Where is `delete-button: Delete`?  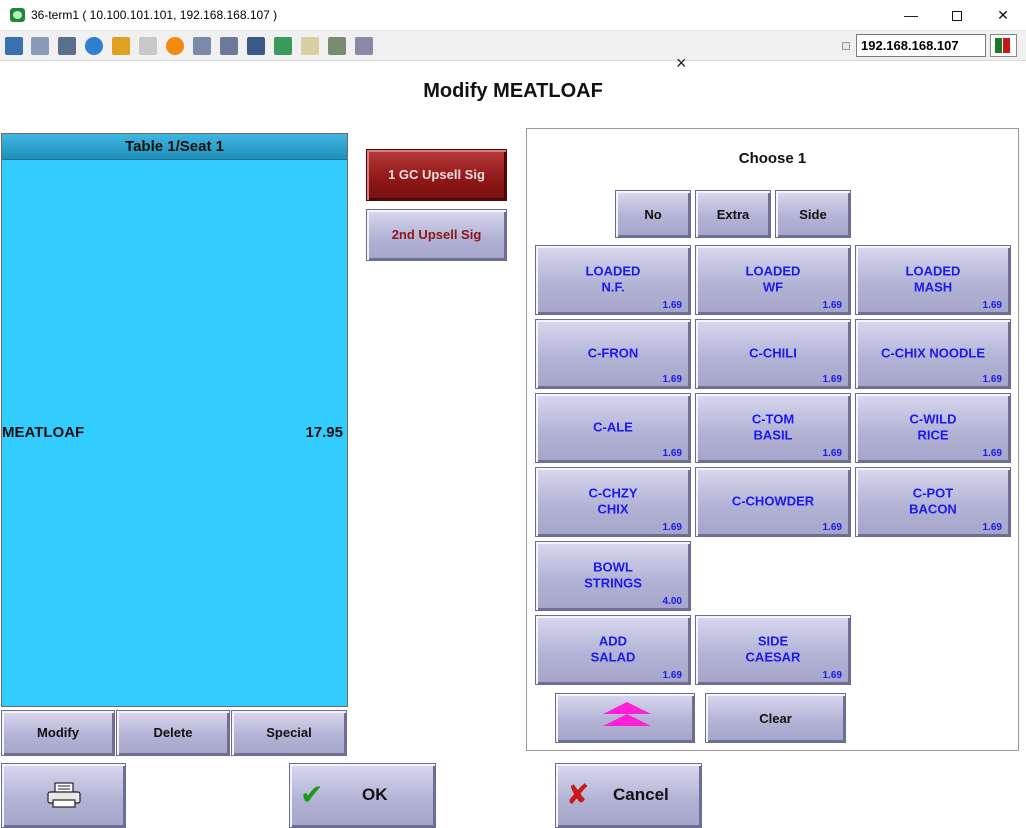 delete-button: Delete is located at coordinates (173, 733).